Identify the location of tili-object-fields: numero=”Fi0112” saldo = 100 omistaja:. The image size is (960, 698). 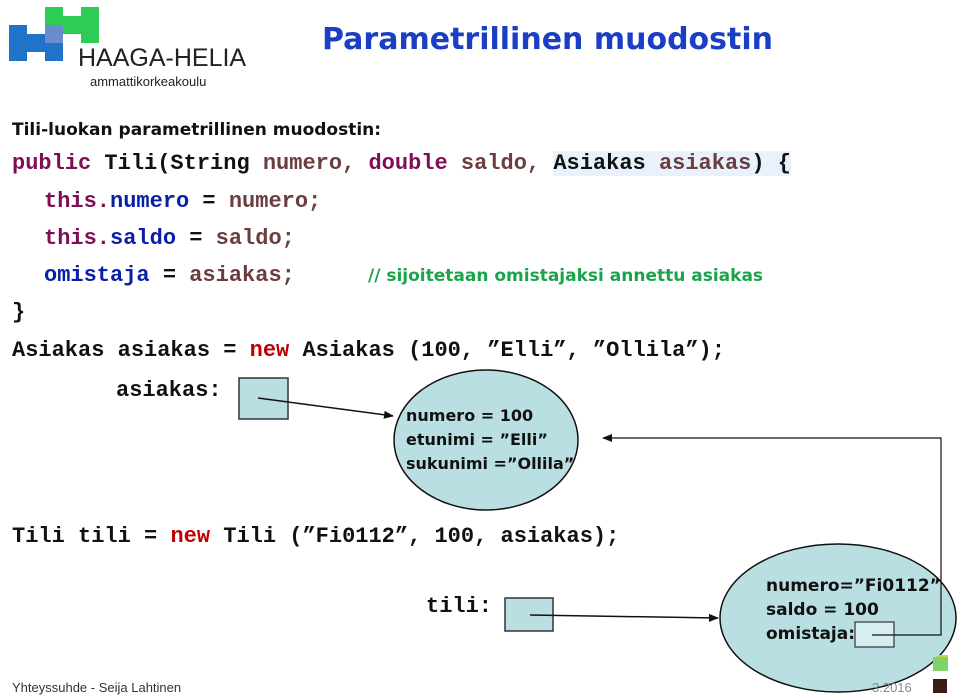
(853, 610).